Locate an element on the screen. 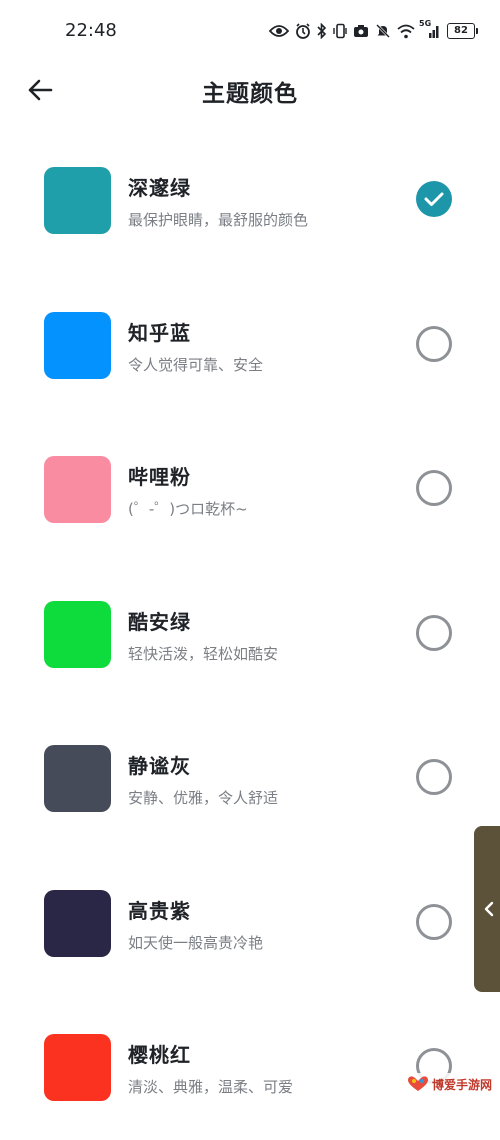 The height and width of the screenshot is (1140, 500). theme-description: 轻快活泼，轻松如酷安 is located at coordinates (203, 653).